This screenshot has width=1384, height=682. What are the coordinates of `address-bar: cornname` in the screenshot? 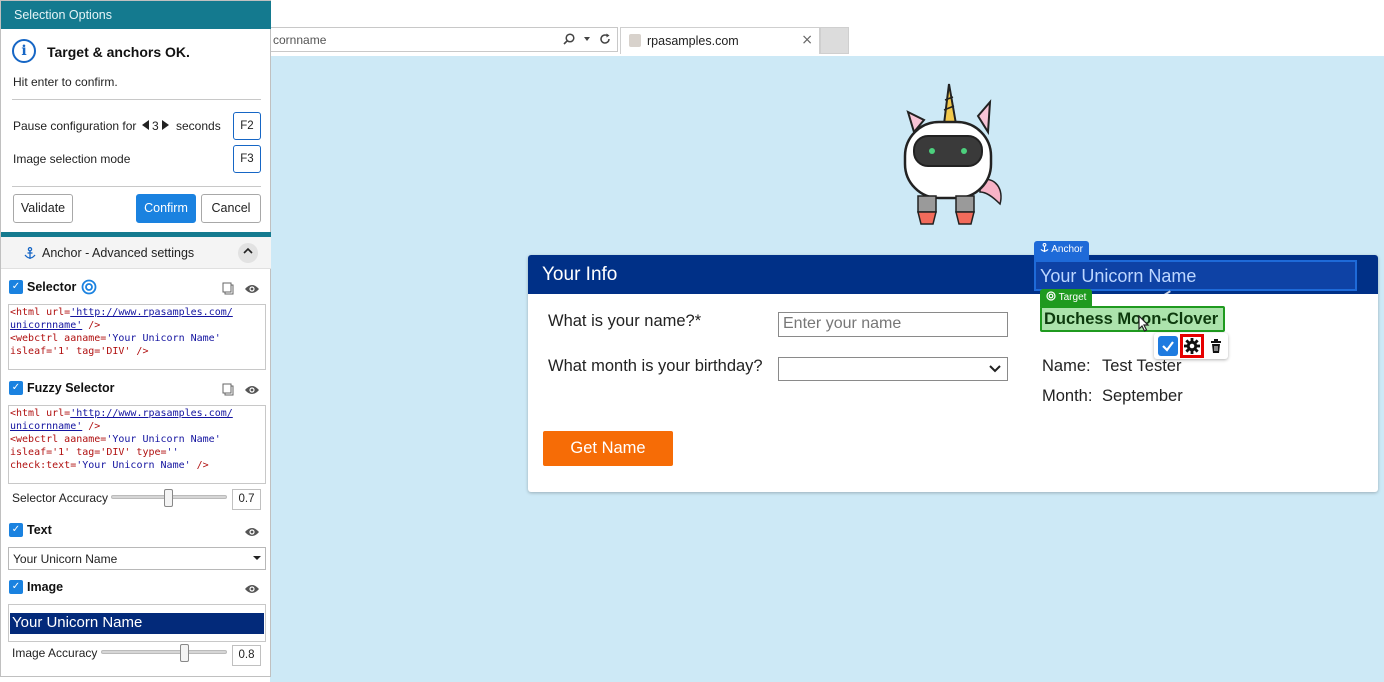 It's located at (440, 39).